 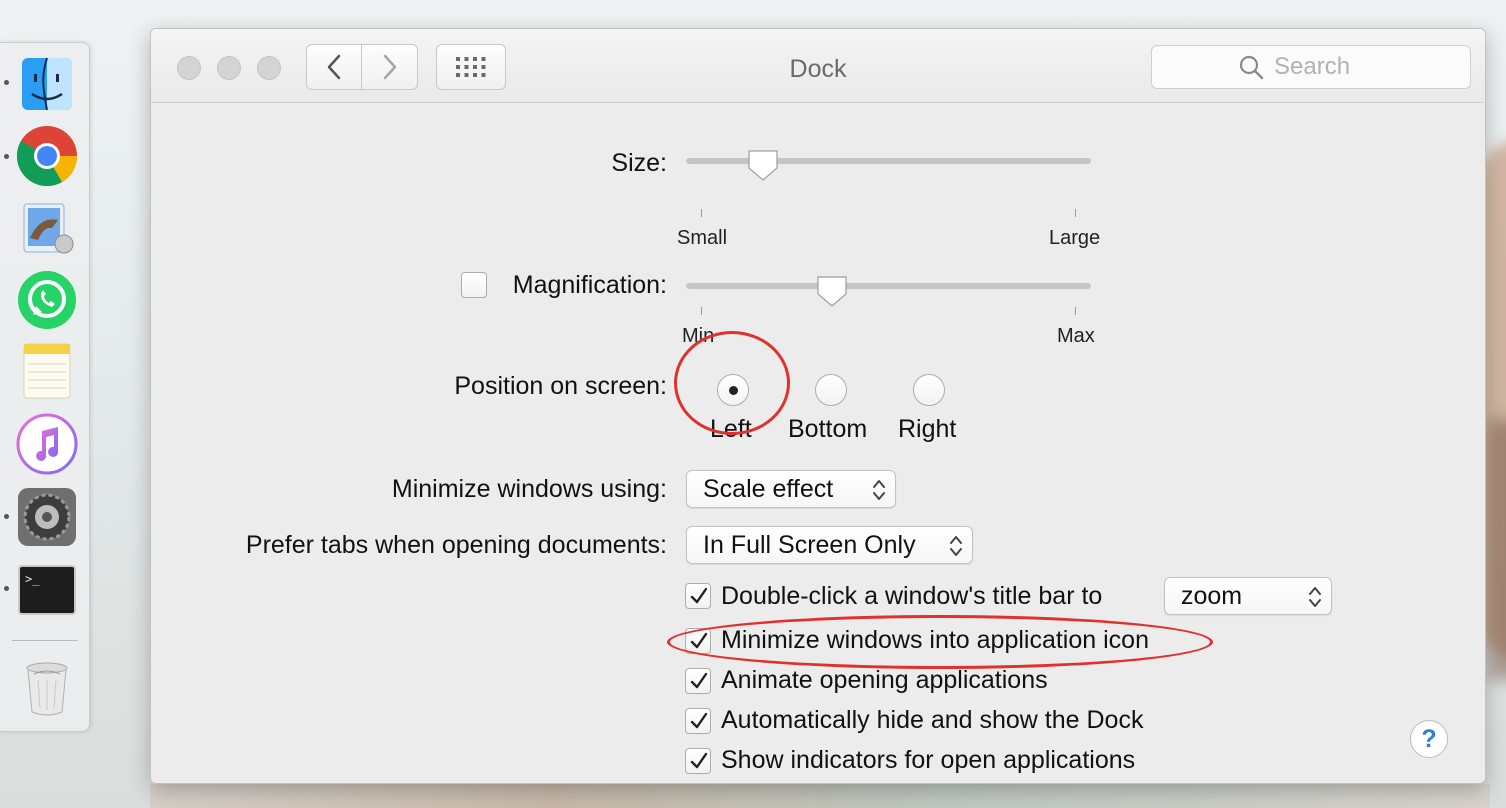 I want to click on position-label: Position on screen:, so click(x=560, y=386).